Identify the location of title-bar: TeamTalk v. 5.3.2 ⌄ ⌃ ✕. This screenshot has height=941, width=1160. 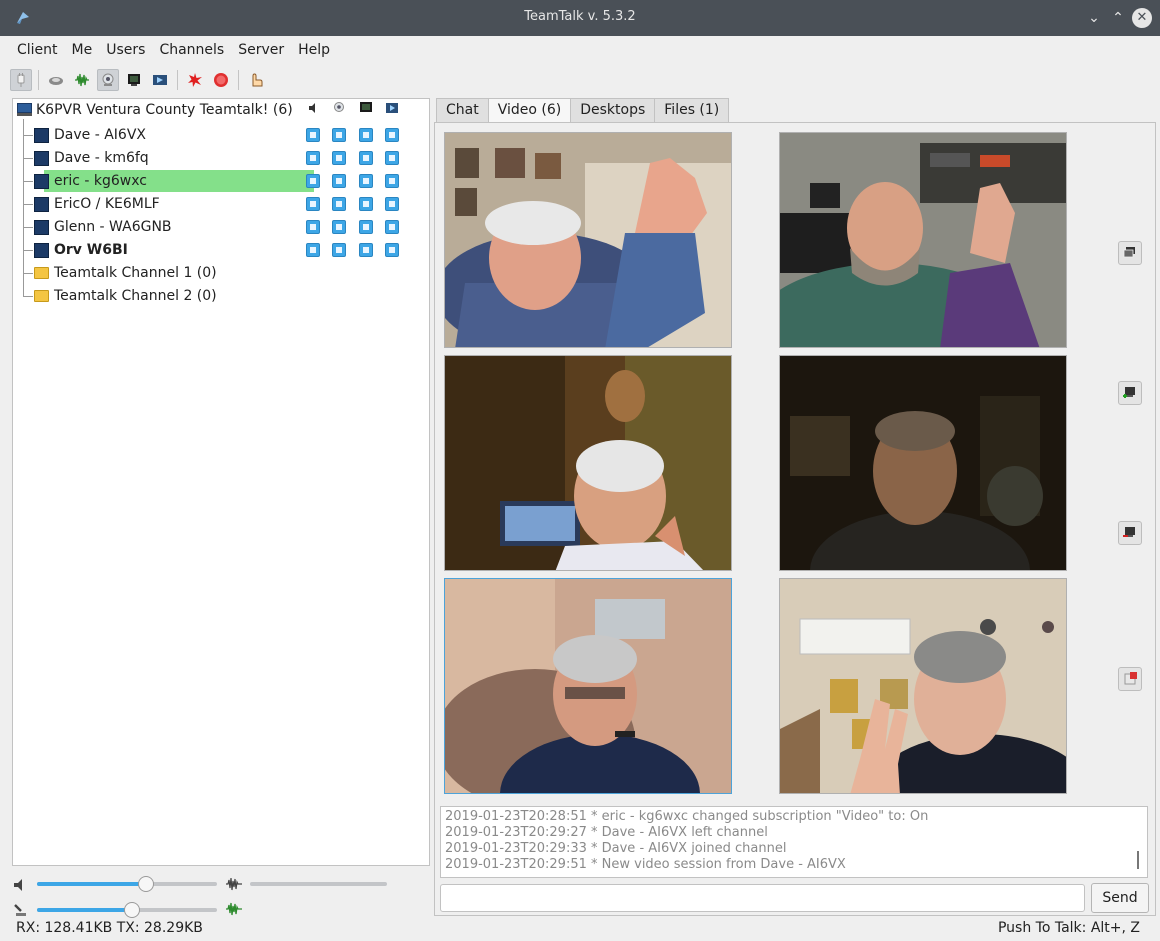
(580, 18).